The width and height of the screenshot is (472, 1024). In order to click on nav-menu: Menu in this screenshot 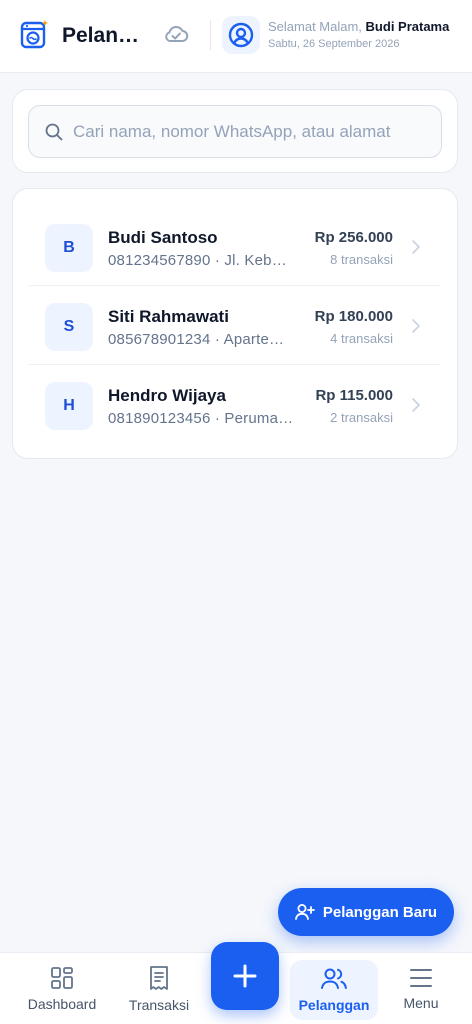, I will do `click(421, 988)`.